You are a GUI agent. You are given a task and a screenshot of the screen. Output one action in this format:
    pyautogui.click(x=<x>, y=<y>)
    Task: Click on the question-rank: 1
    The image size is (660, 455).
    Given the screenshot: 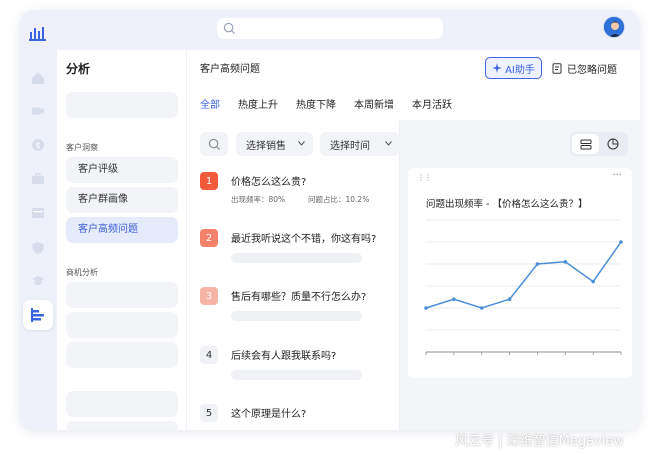 What is the action you would take?
    pyautogui.click(x=209, y=181)
    